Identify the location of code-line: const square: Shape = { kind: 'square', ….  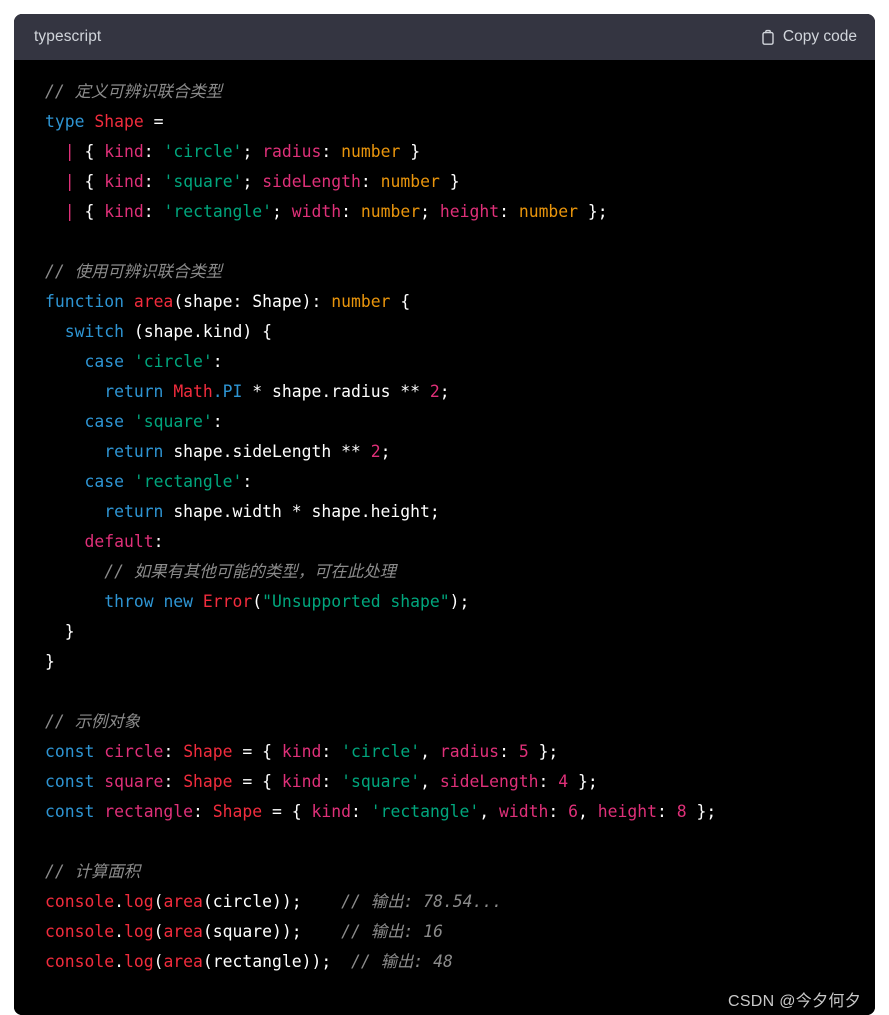
(321, 781).